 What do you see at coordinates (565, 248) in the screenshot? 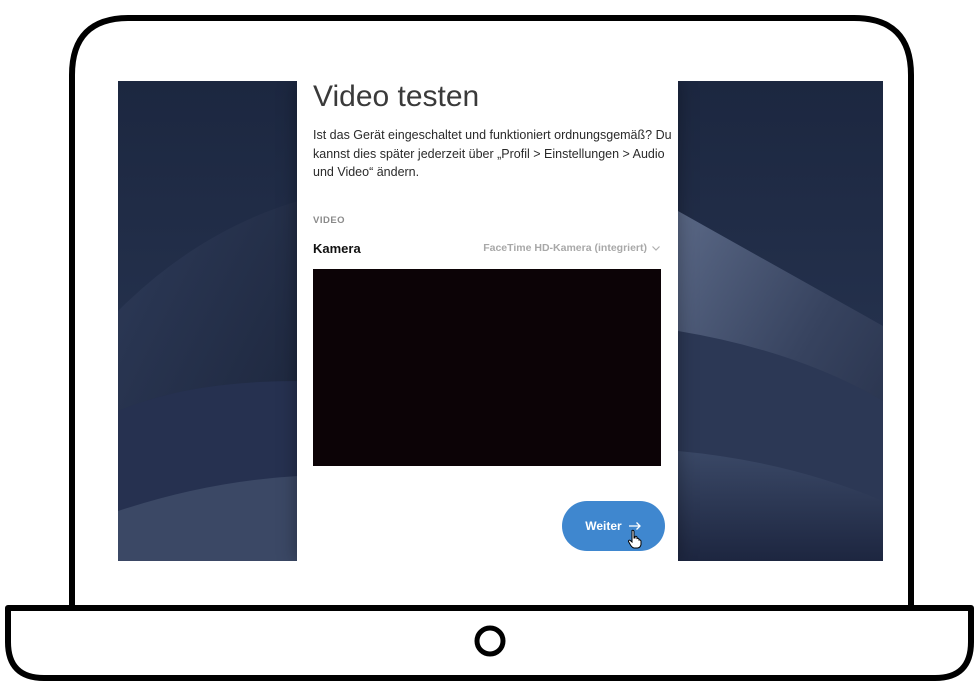
I see `camera-selected-value: FaceTime HD-Kamera (integriert)` at bounding box center [565, 248].